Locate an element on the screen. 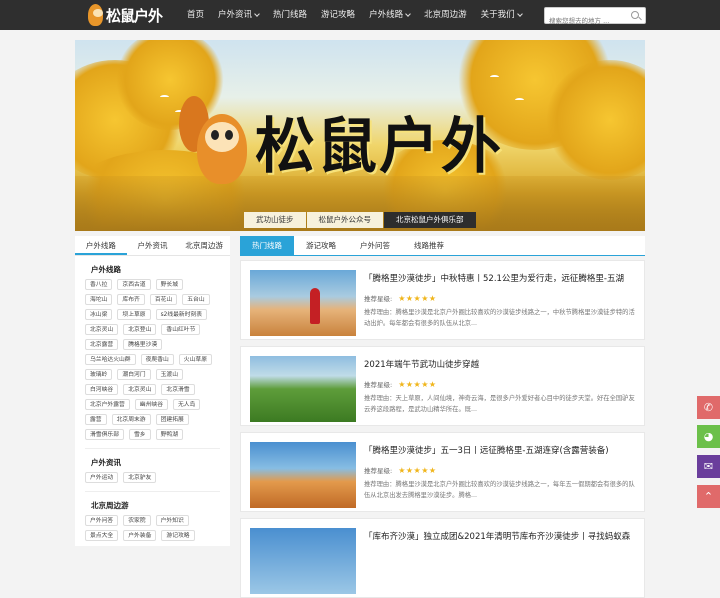 This screenshot has height=598, width=720. tag-link: 火山草原 is located at coordinates (195, 359).